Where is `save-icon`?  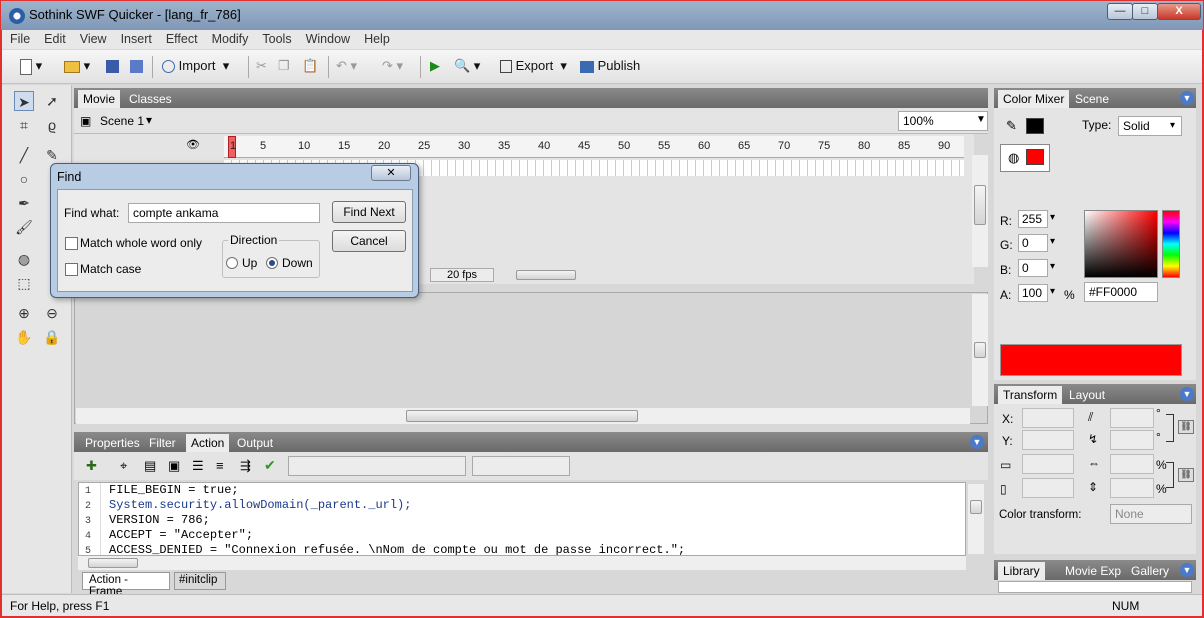 save-icon is located at coordinates (112, 67).